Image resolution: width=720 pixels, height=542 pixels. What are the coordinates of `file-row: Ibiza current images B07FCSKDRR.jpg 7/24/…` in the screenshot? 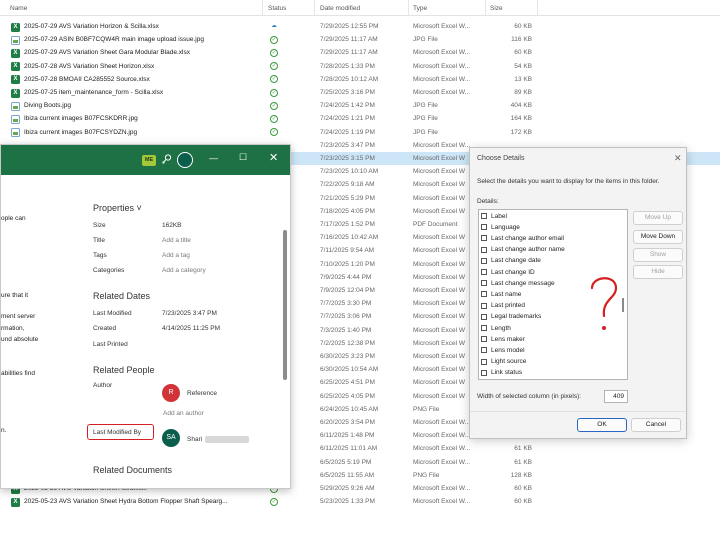 It's located at (360, 118).